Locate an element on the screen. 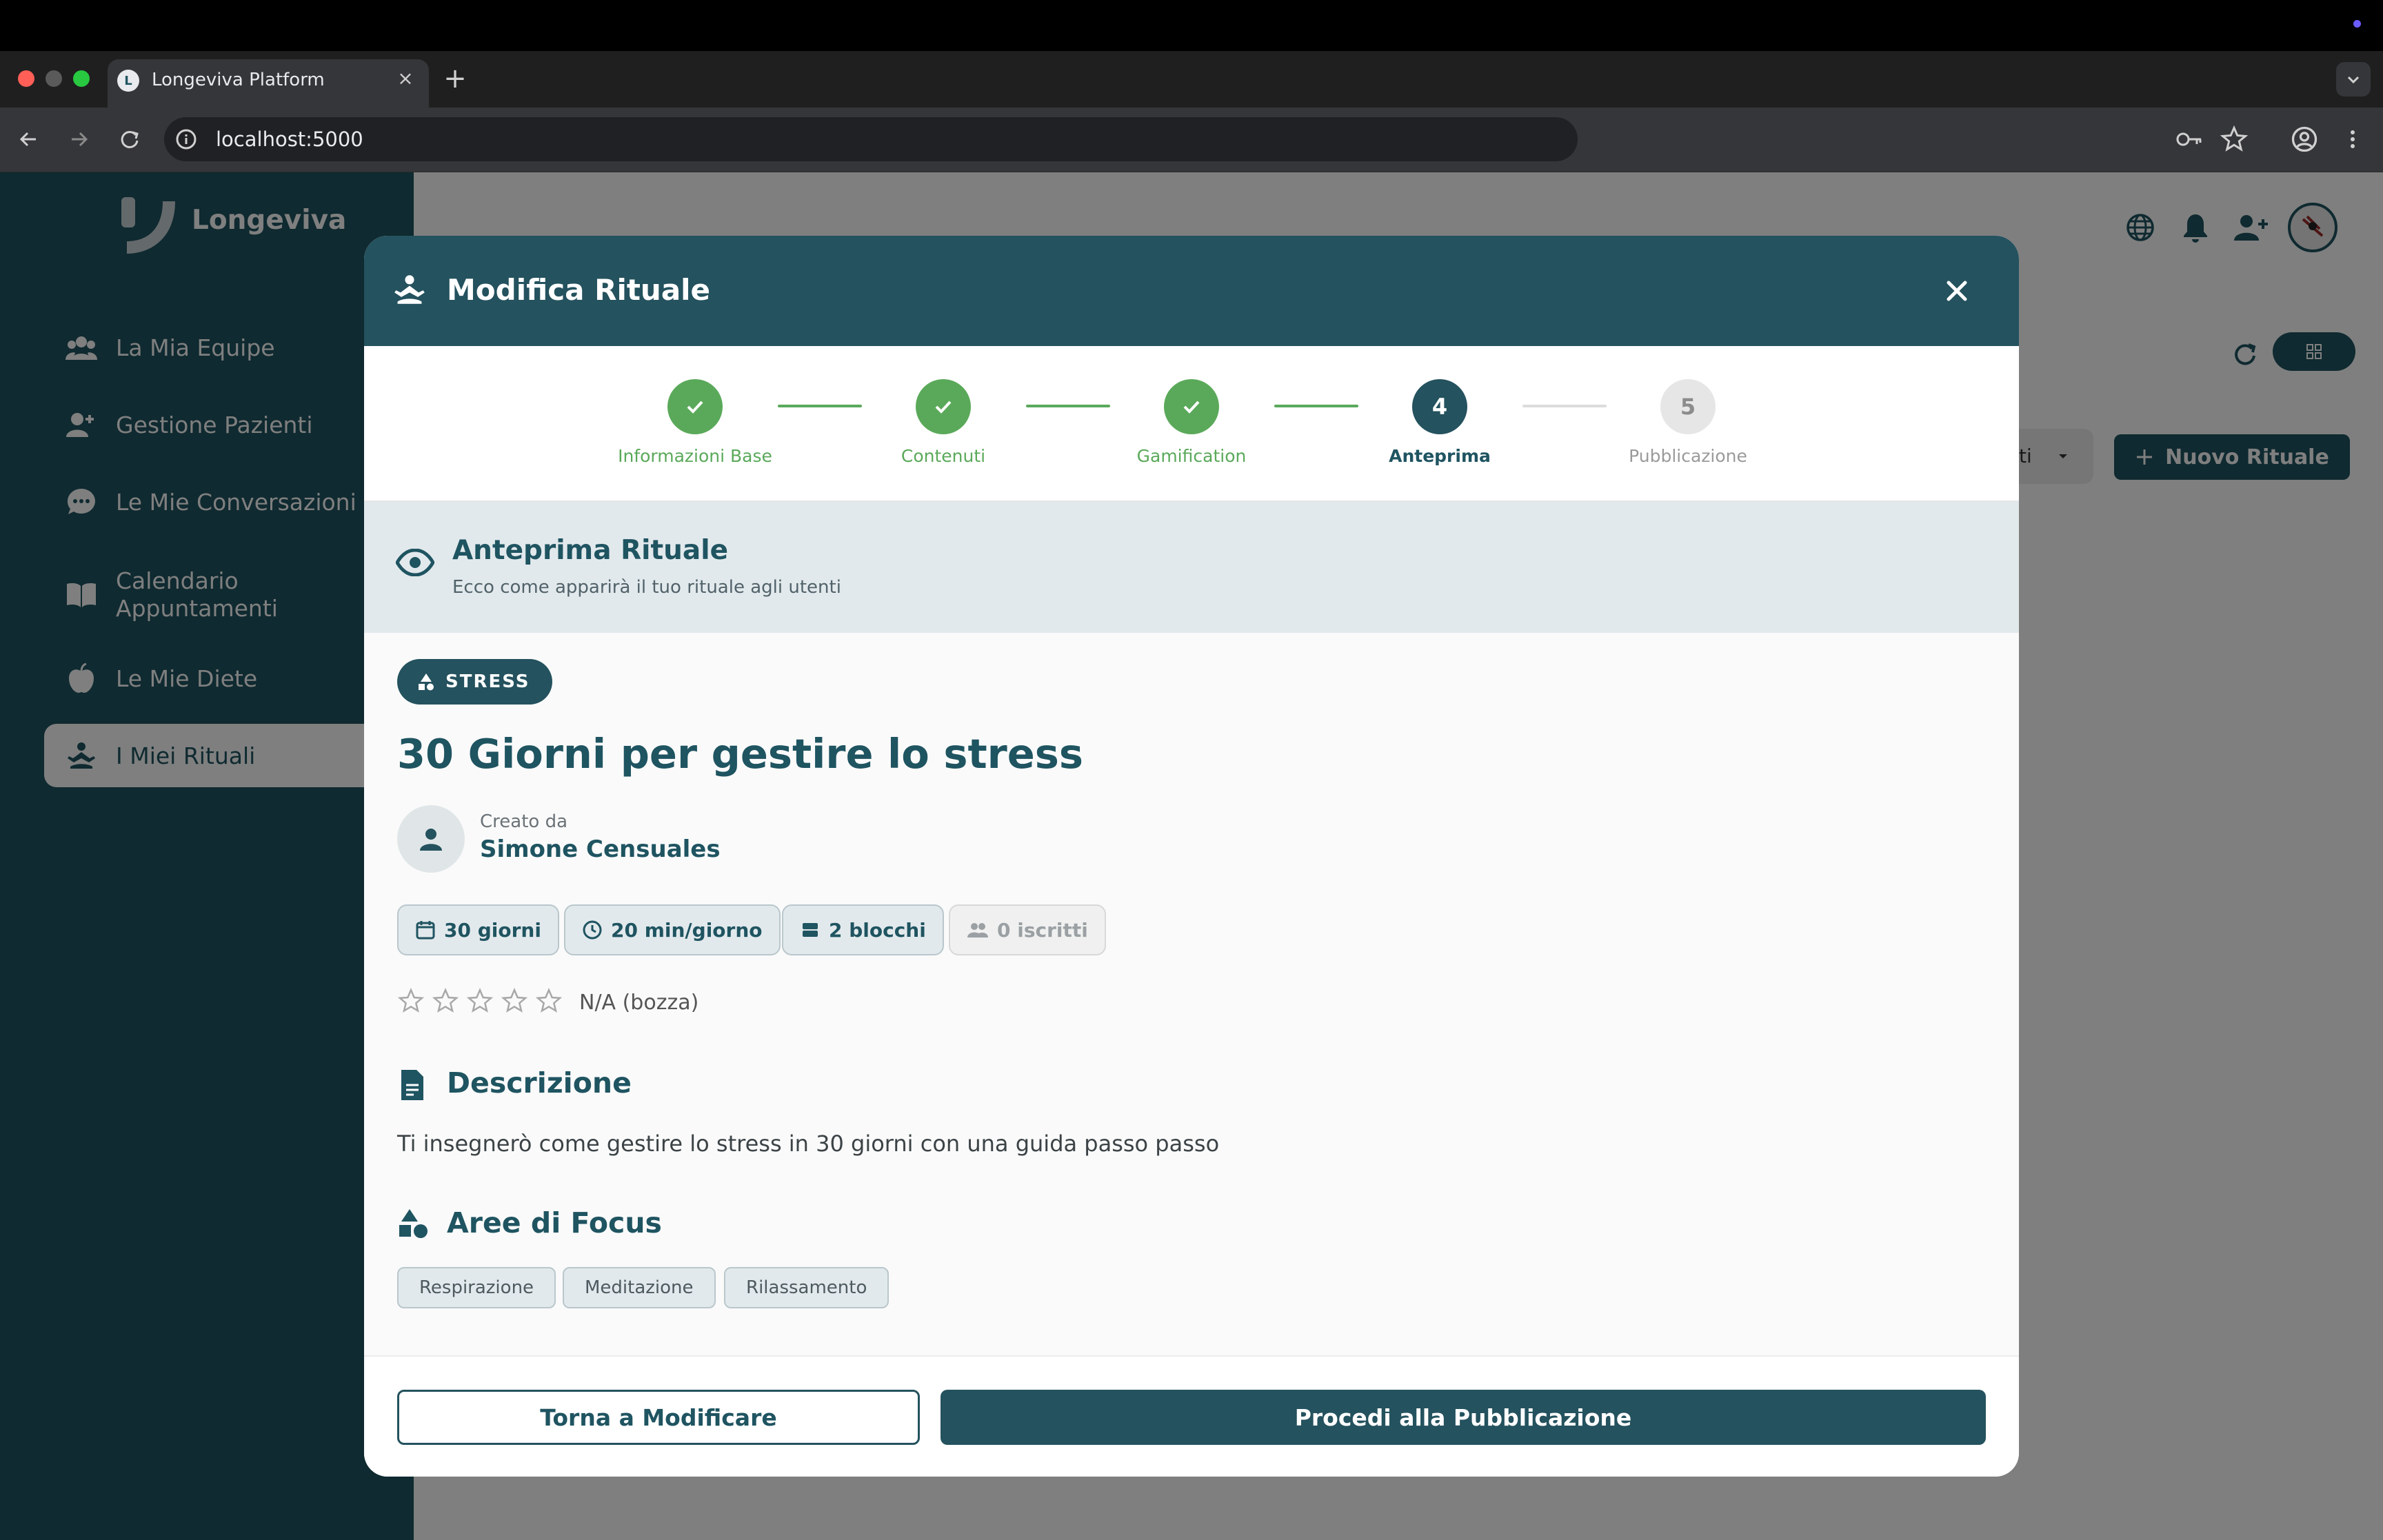 The width and height of the screenshot is (2383, 1540). duration-chip: 30 giorni is located at coordinates (478, 930).